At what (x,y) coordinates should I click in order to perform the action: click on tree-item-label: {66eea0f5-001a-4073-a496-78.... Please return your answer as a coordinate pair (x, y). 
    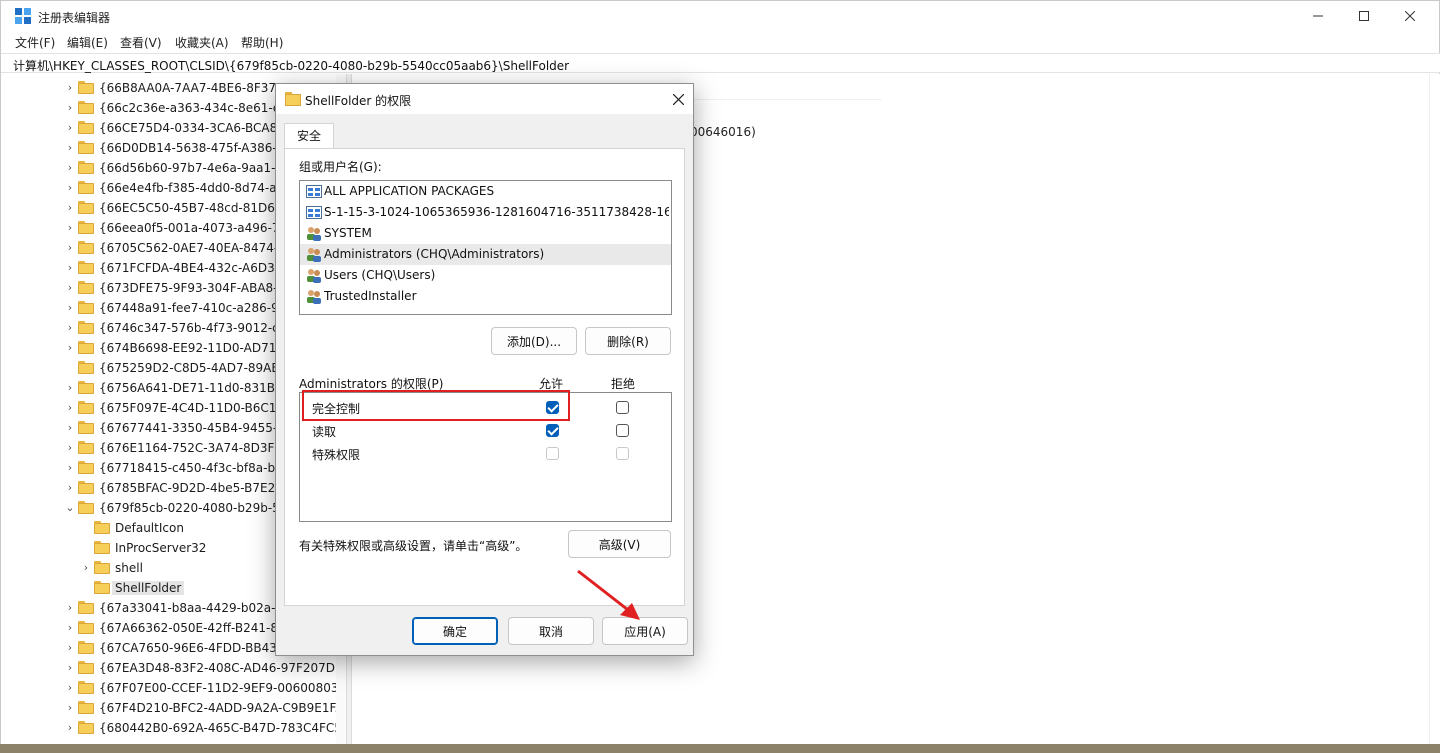
    Looking at the image, I should click on (199, 228).